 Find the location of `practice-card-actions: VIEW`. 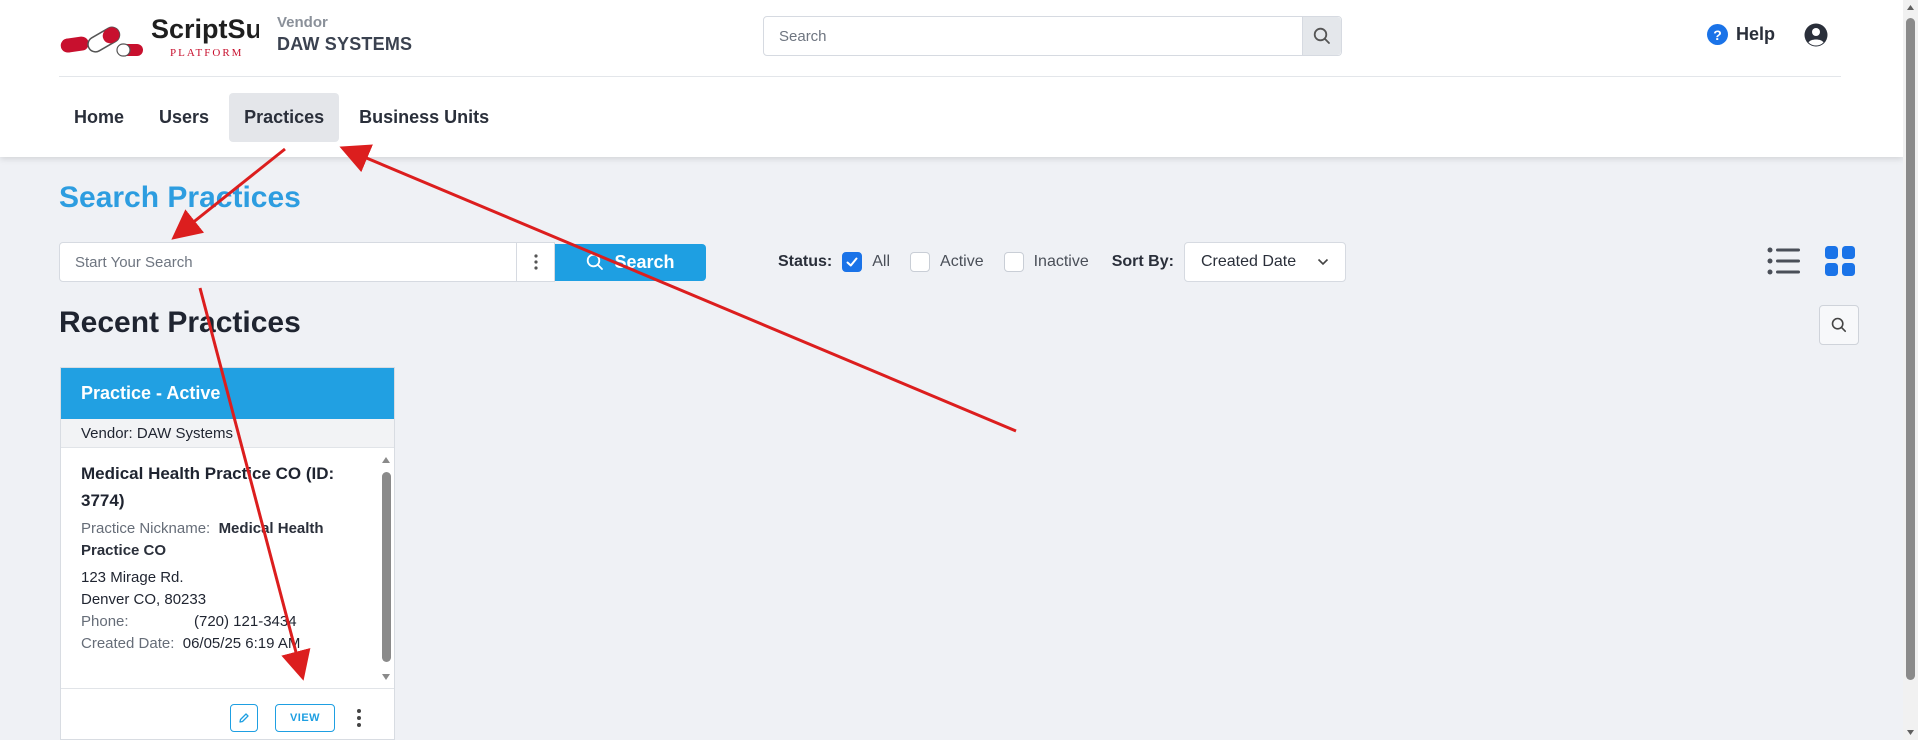

practice-card-actions: VIEW is located at coordinates (227, 713).